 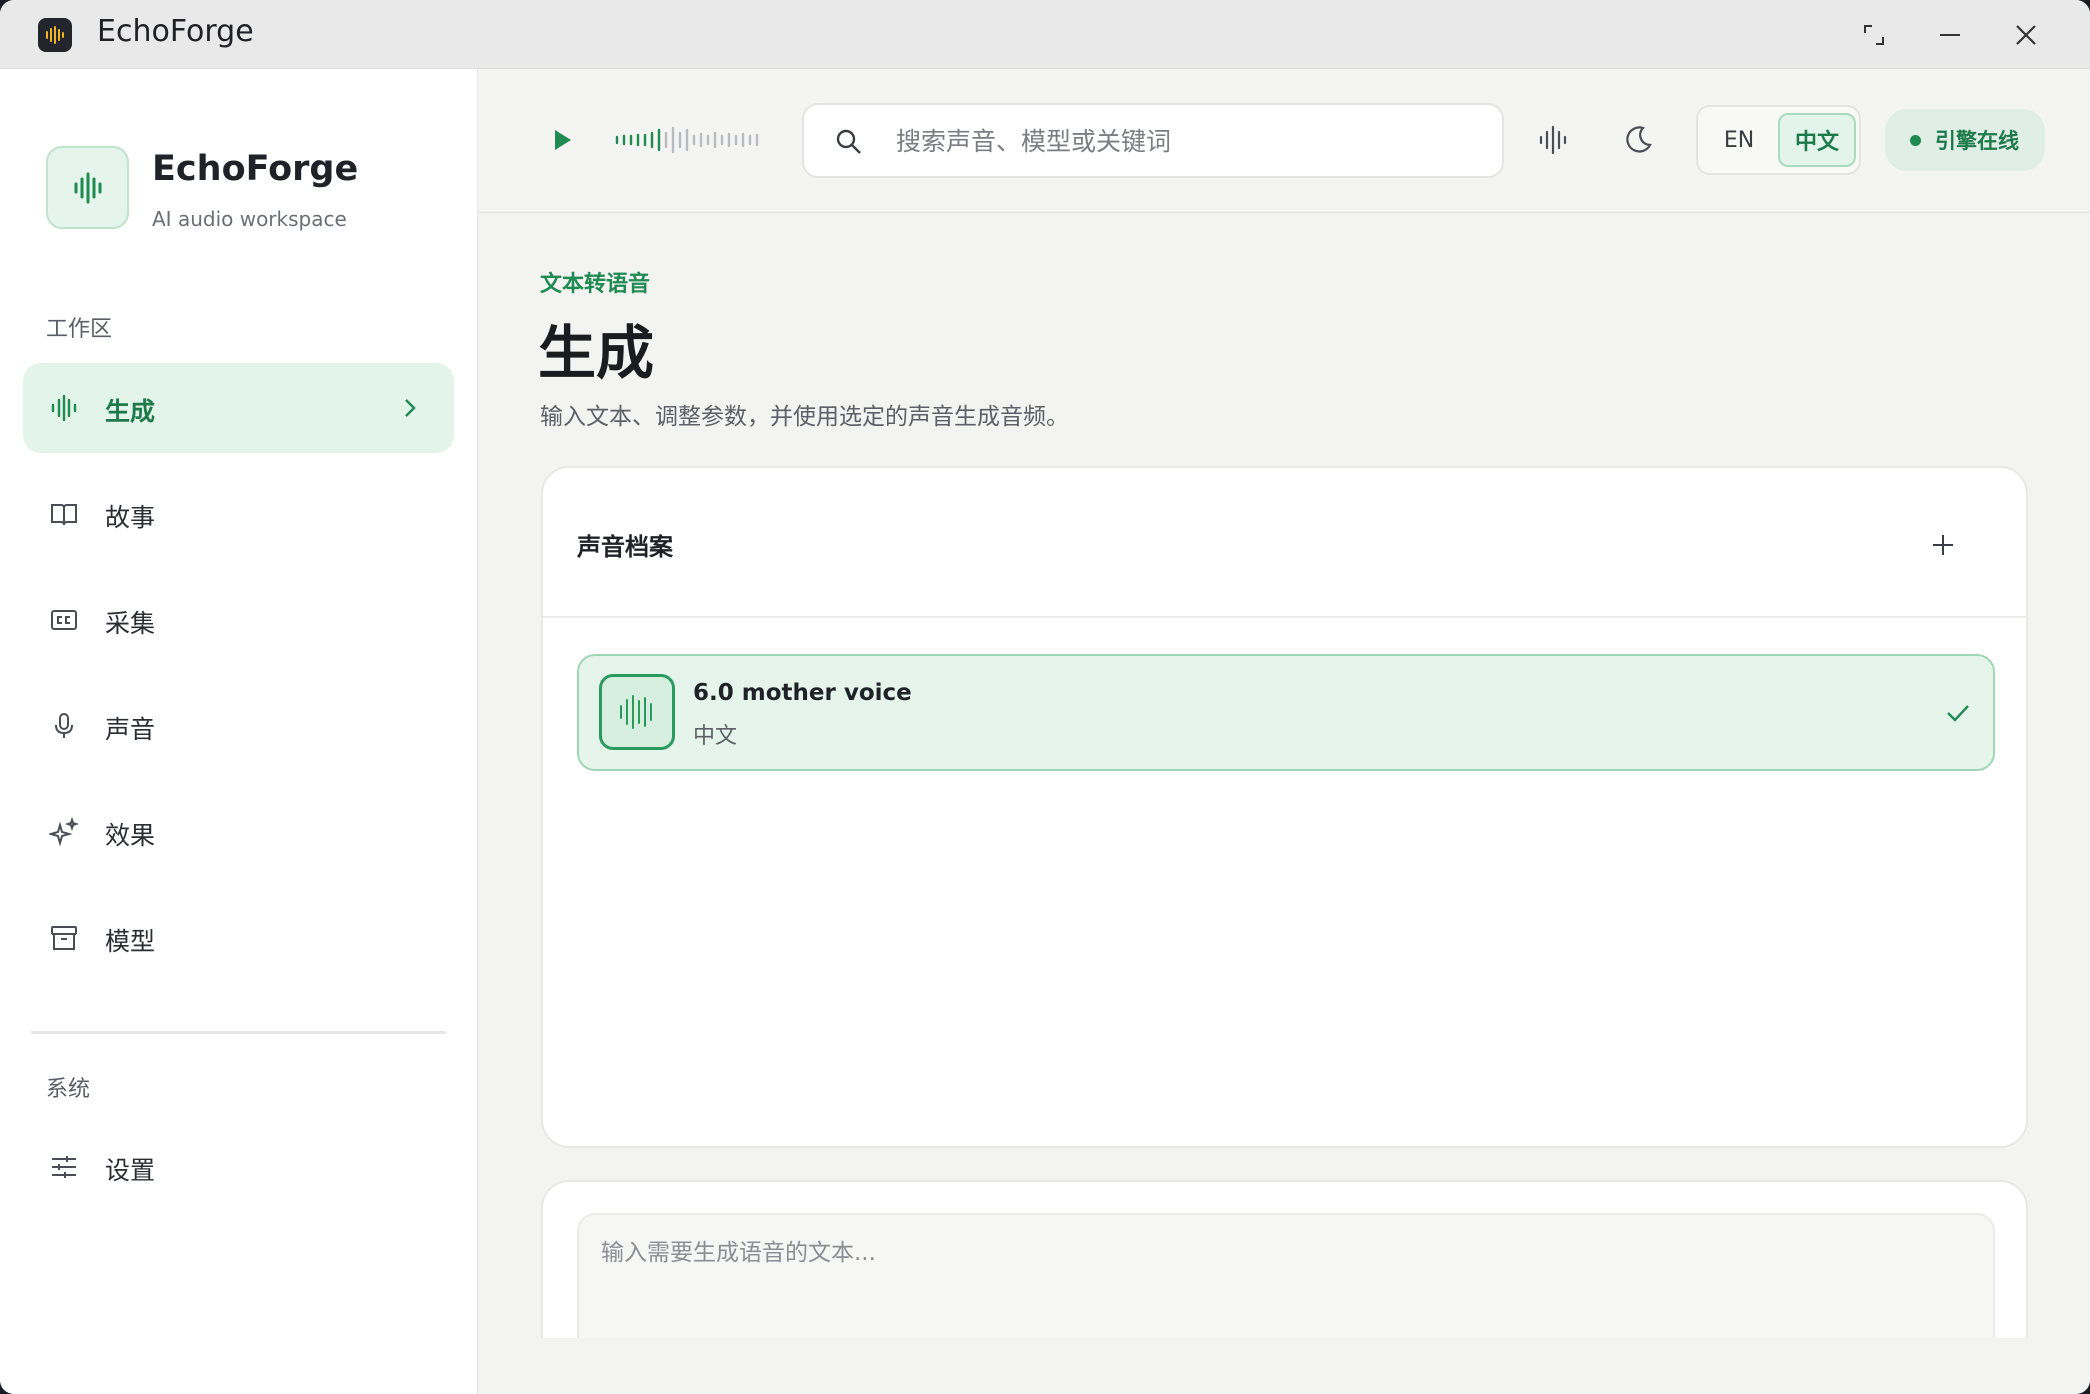 I want to click on minimize-icon, so click(x=1950, y=35).